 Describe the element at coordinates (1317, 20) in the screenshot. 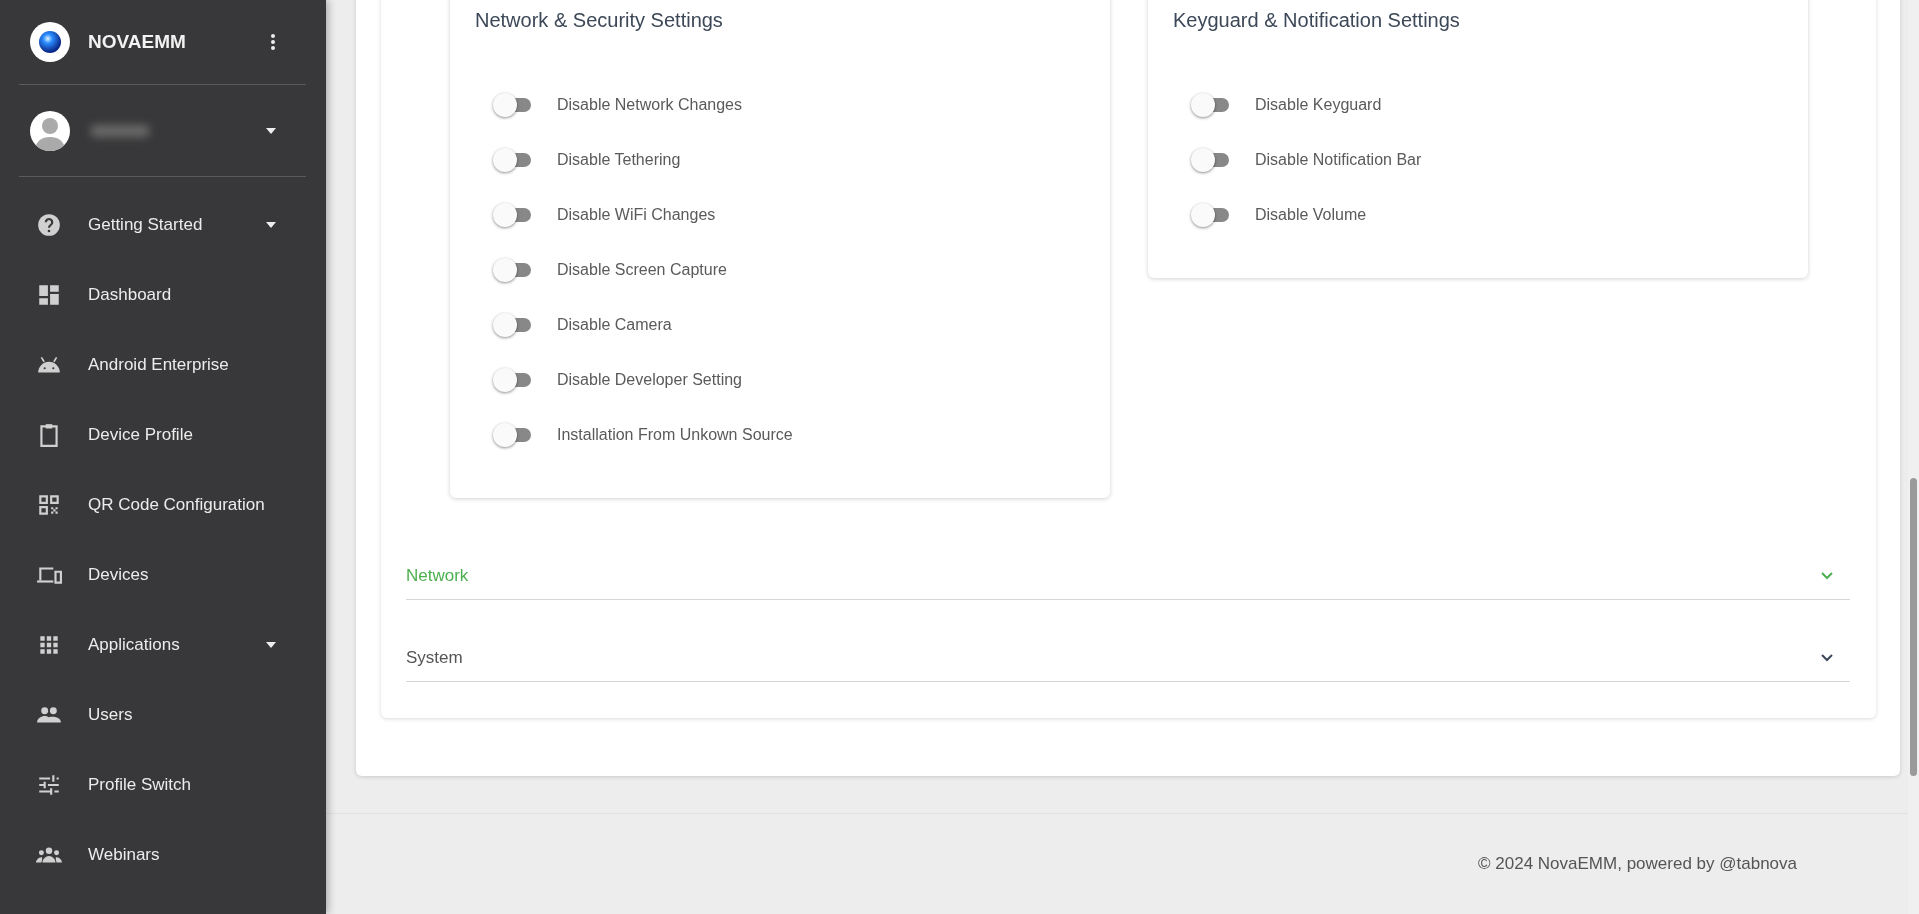

I see `card-title: Keyguard & Notification Settings` at that location.